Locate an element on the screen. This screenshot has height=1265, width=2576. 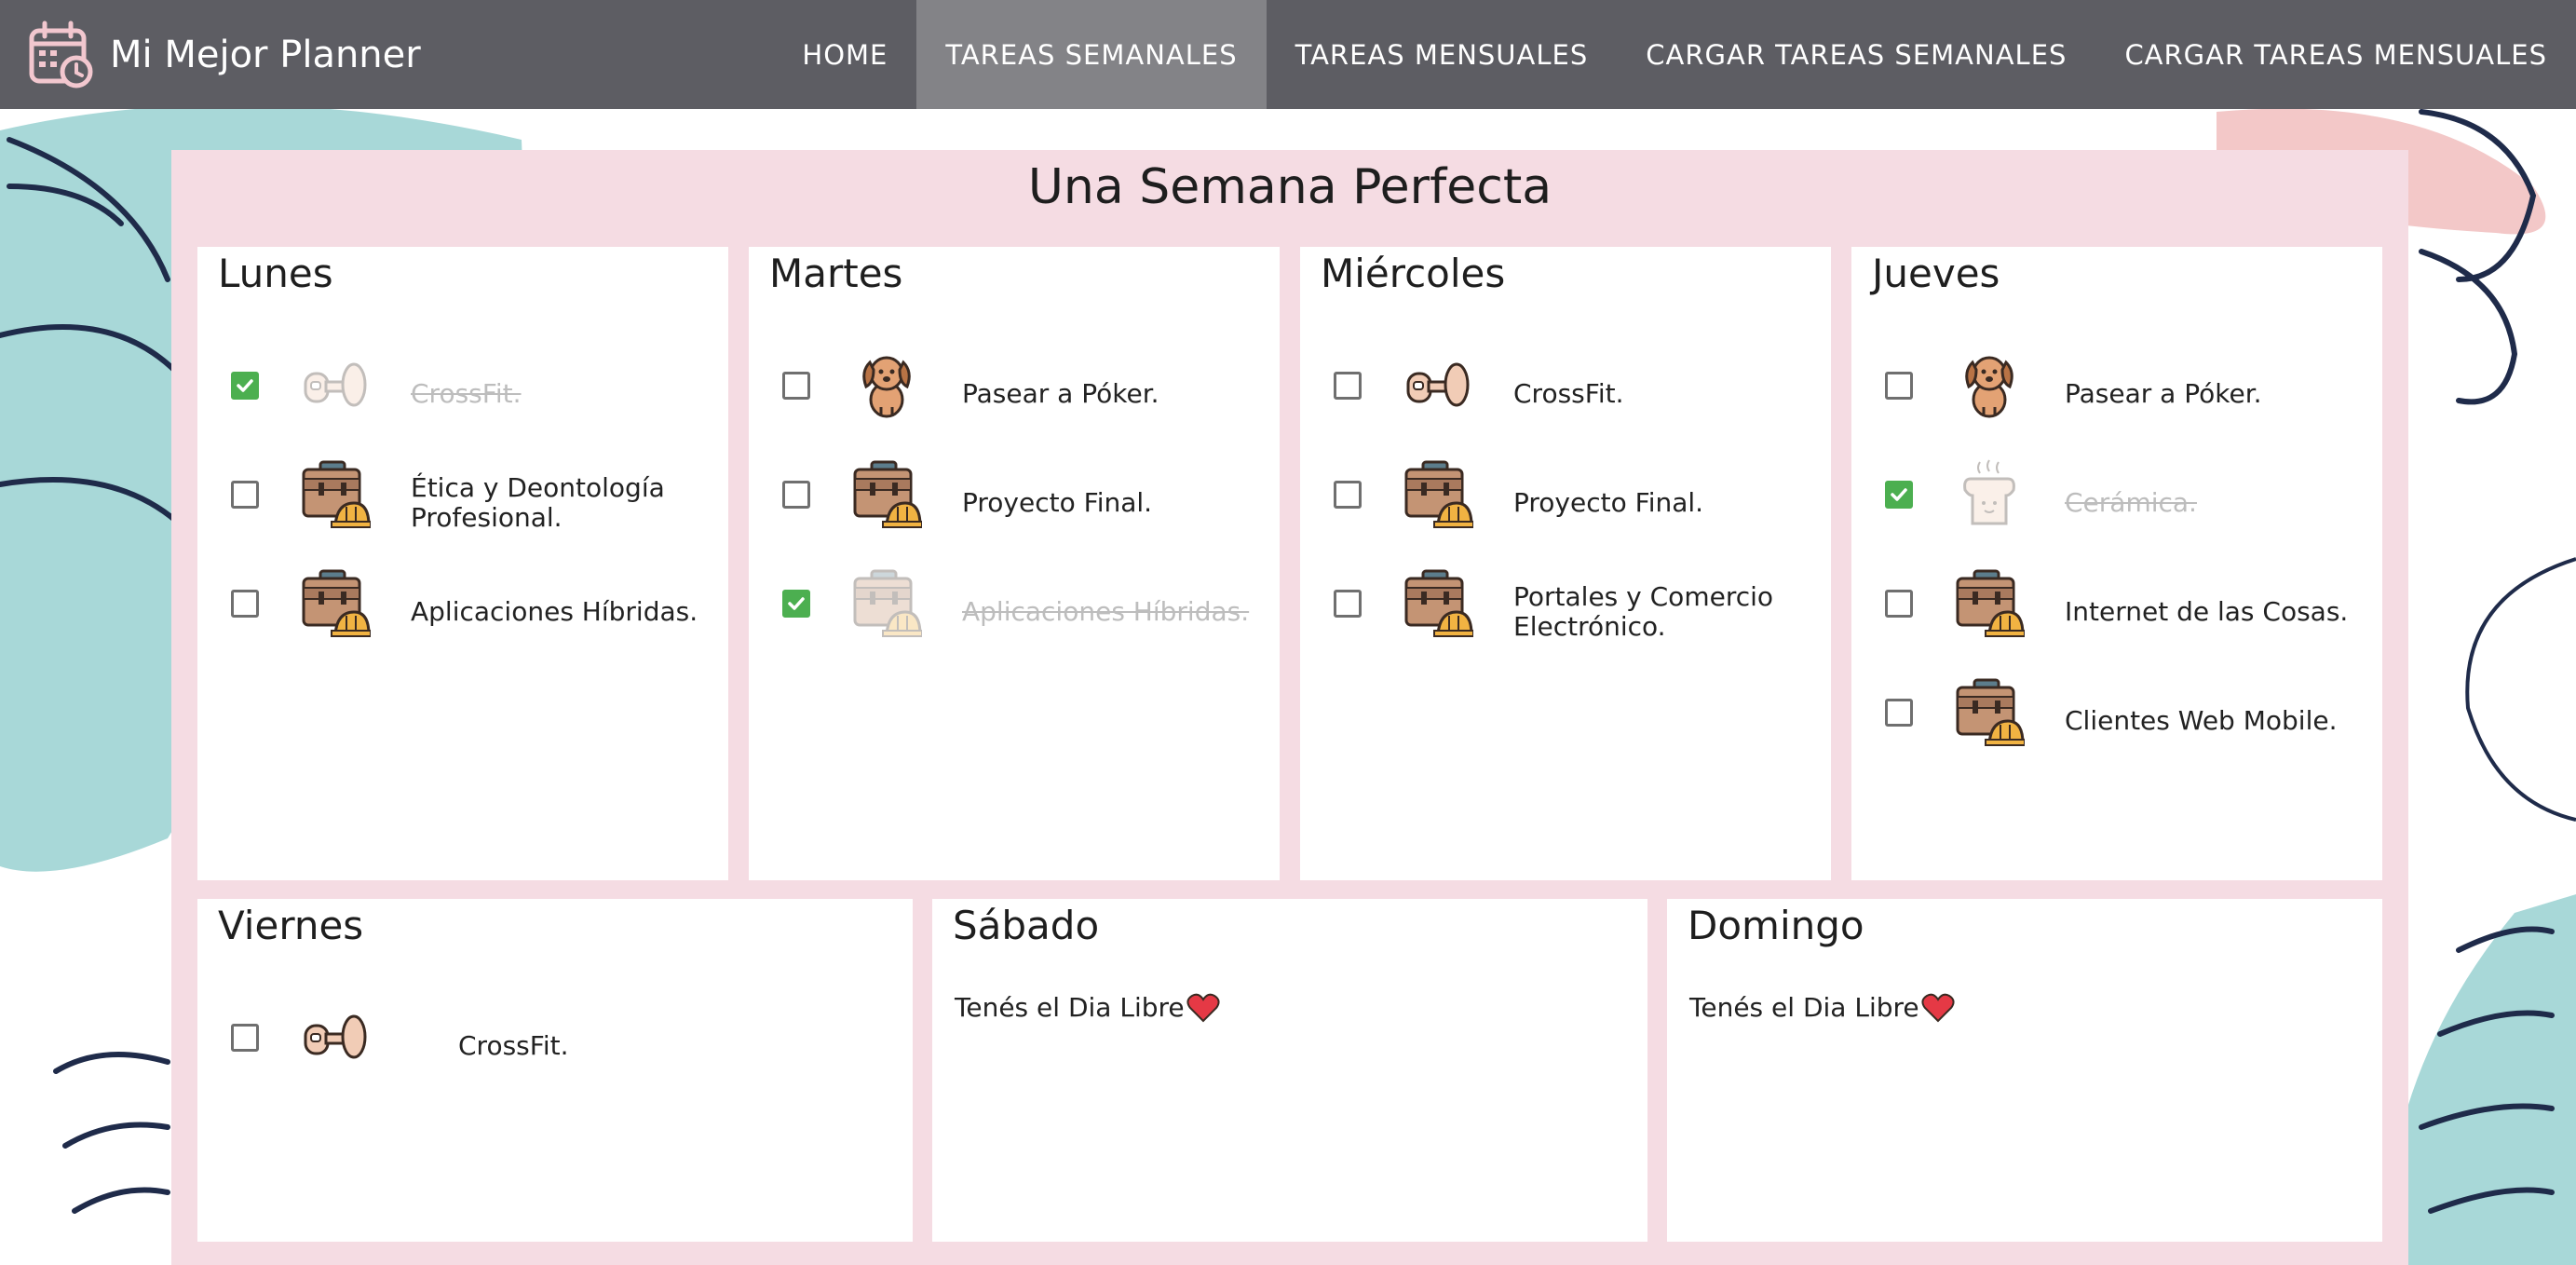
day-name: Martes is located at coordinates (836, 273).